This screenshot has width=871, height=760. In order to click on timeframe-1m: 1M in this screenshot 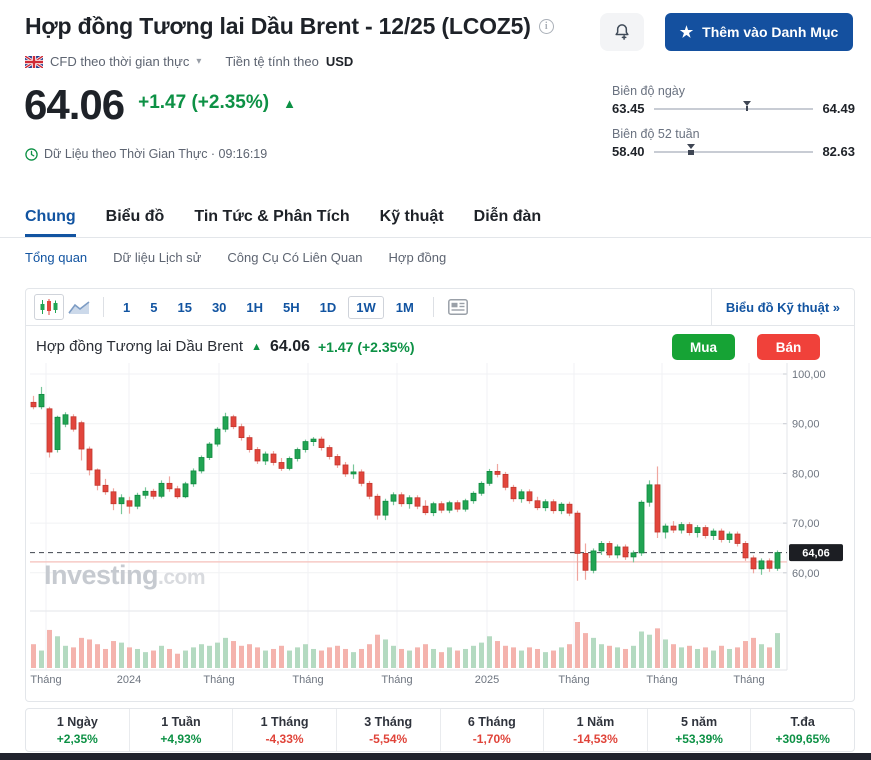, I will do `click(405, 307)`.